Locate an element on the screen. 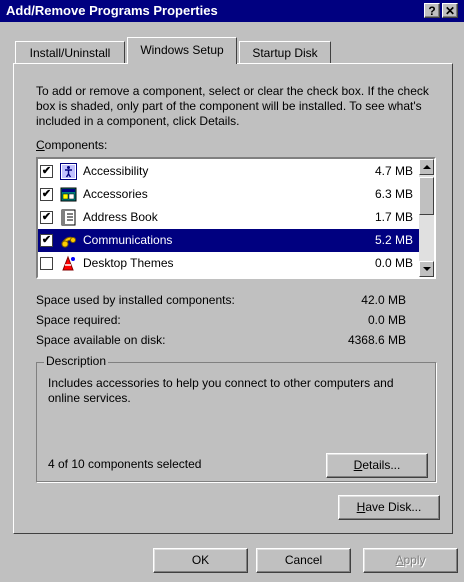 Image resolution: width=464 pixels, height=582 pixels. space-available-label: Space available on disk: is located at coordinates (101, 340).